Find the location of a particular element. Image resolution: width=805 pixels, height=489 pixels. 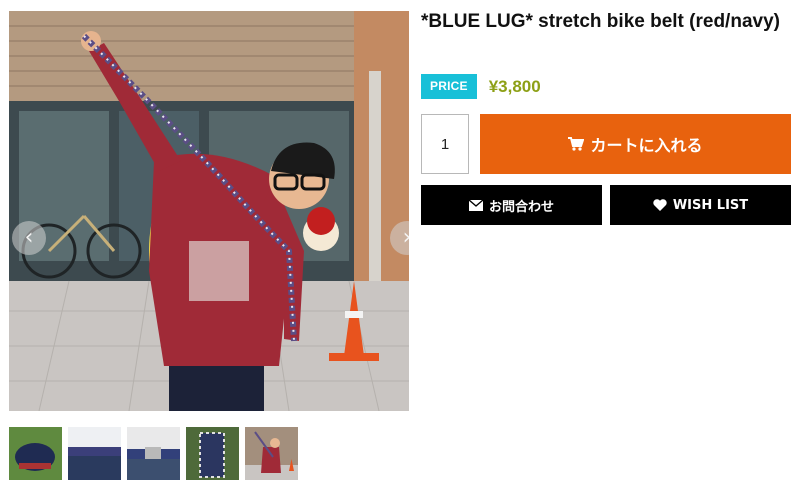

envelope-icon is located at coordinates (475, 205).